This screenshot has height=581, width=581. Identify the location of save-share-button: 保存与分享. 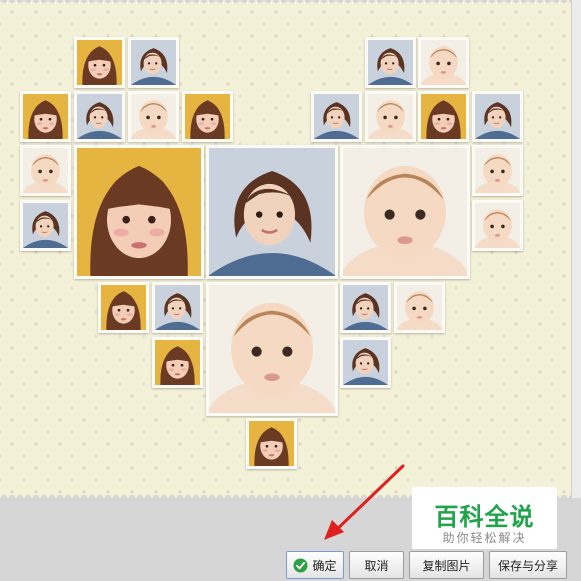
(528, 565).